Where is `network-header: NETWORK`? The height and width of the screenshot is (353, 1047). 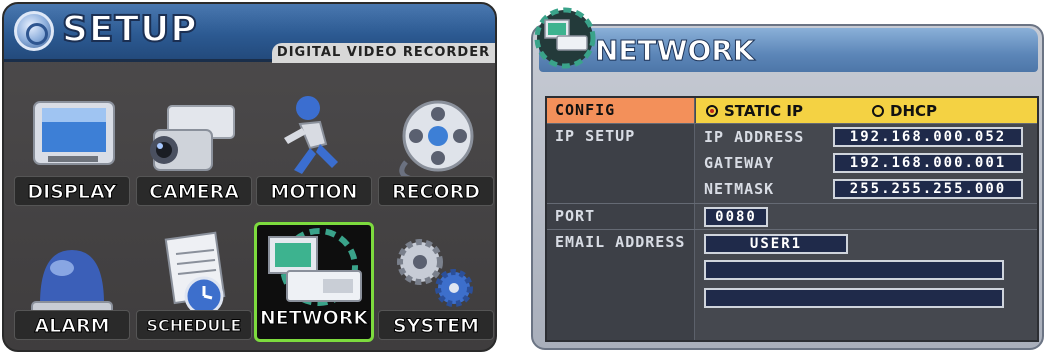 network-header: NETWORK is located at coordinates (788, 50).